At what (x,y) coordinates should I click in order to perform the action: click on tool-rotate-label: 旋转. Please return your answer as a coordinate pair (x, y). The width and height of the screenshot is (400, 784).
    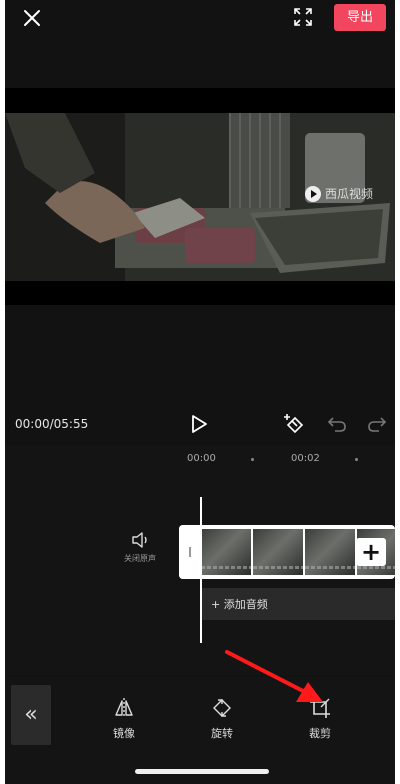
    Looking at the image, I should click on (222, 733).